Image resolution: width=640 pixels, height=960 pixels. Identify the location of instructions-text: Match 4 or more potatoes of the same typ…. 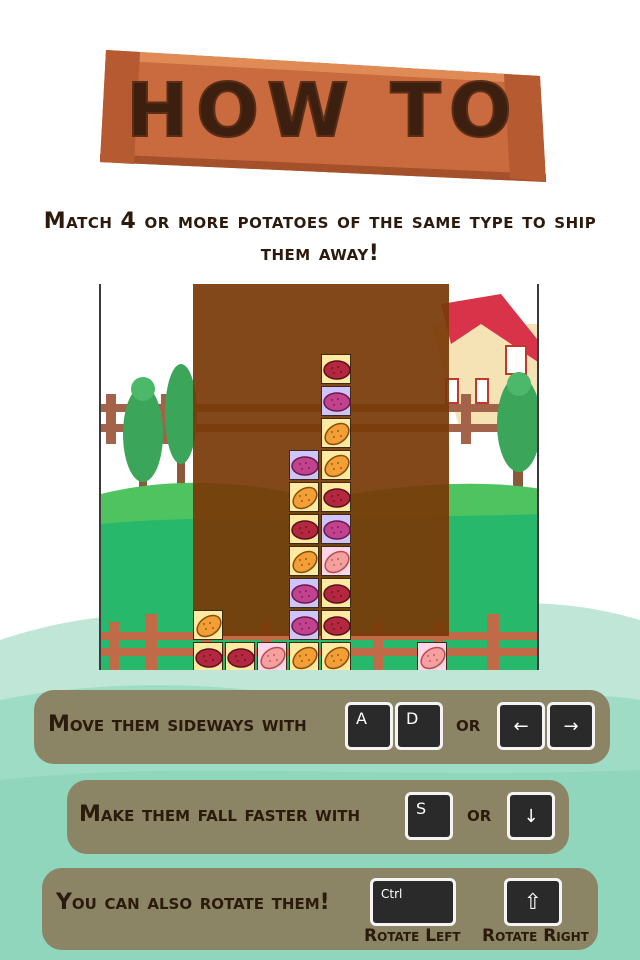
(320, 237).